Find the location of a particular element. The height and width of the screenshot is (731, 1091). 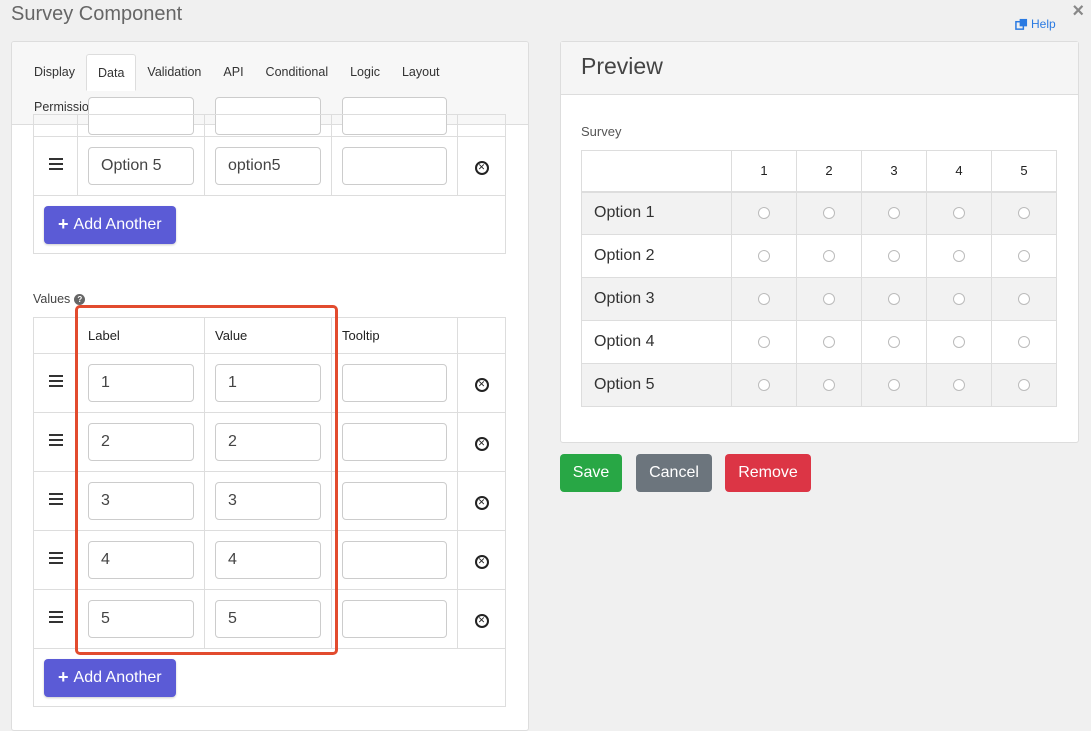

table-row: 5 5 ✕ is located at coordinates (269, 619).